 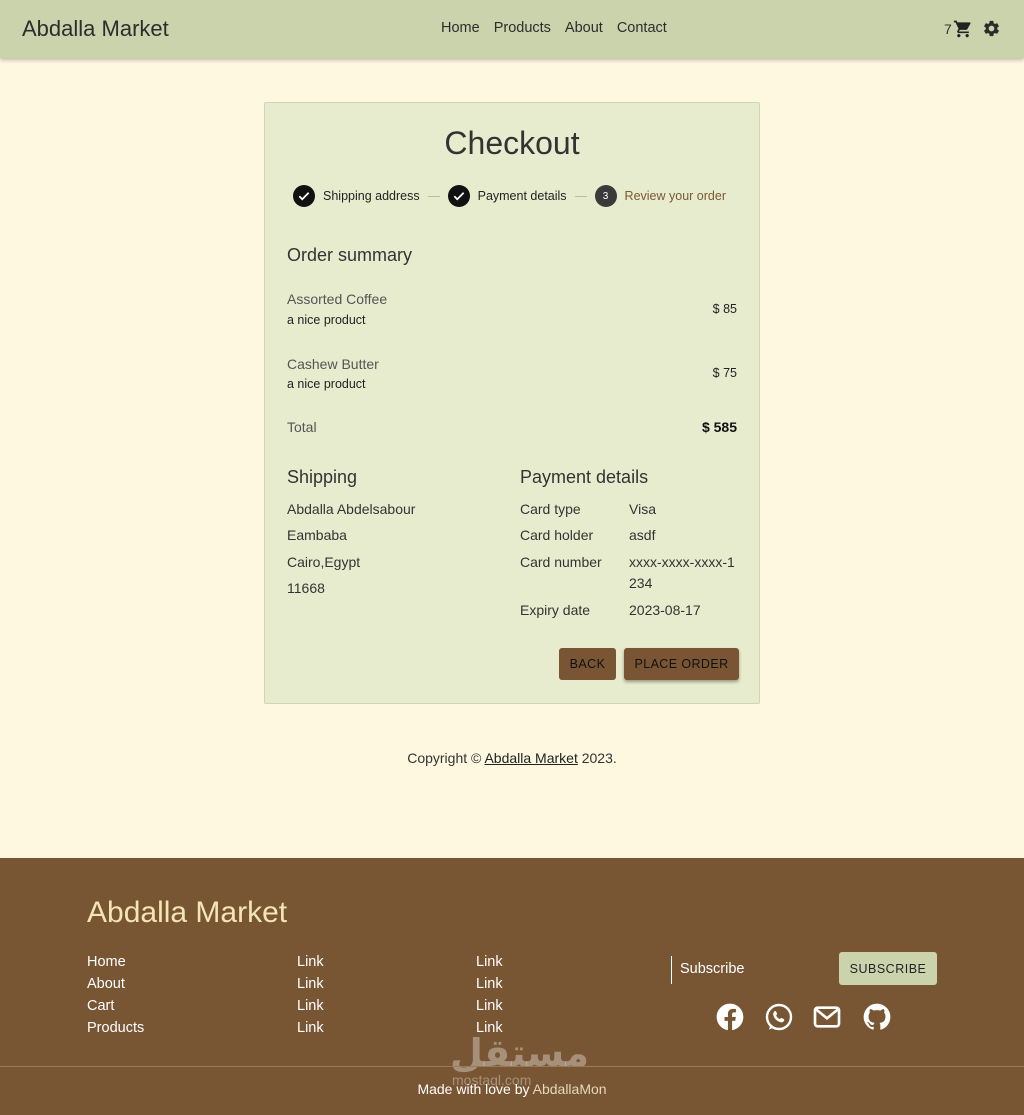 I want to click on step-payment: Payment details, so click(x=507, y=196).